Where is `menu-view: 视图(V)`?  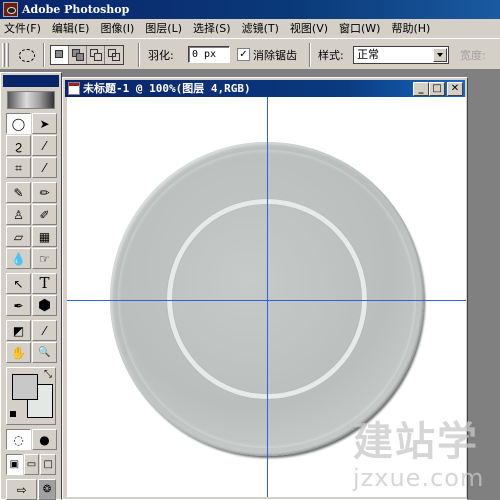 menu-view: 视图(V) is located at coordinates (310, 28).